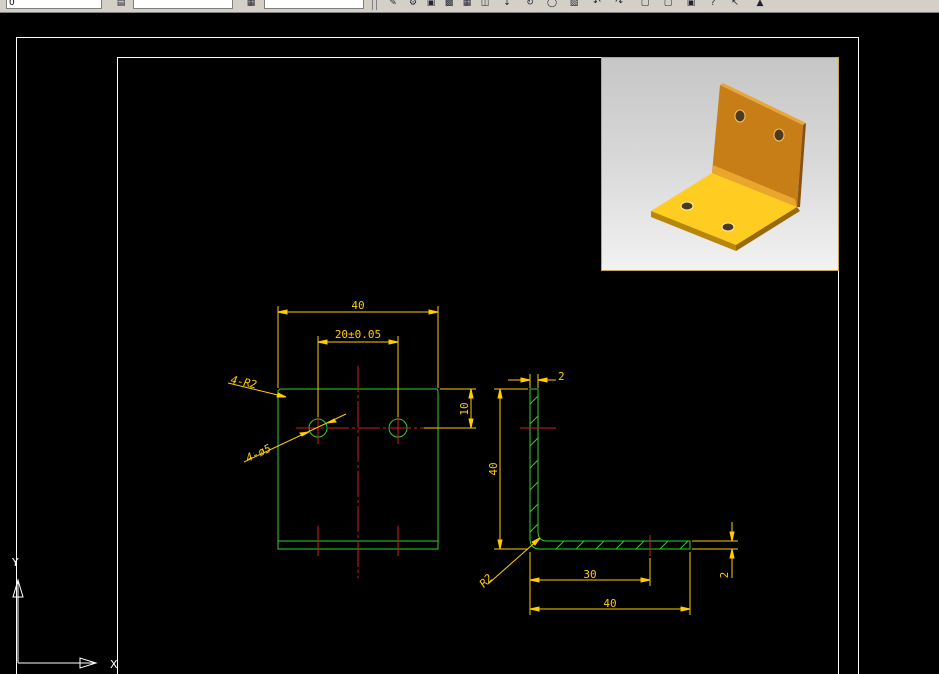  I want to click on front-view: 40 20±0.05 10 4-R2 4-ø5, so click(351, 438).